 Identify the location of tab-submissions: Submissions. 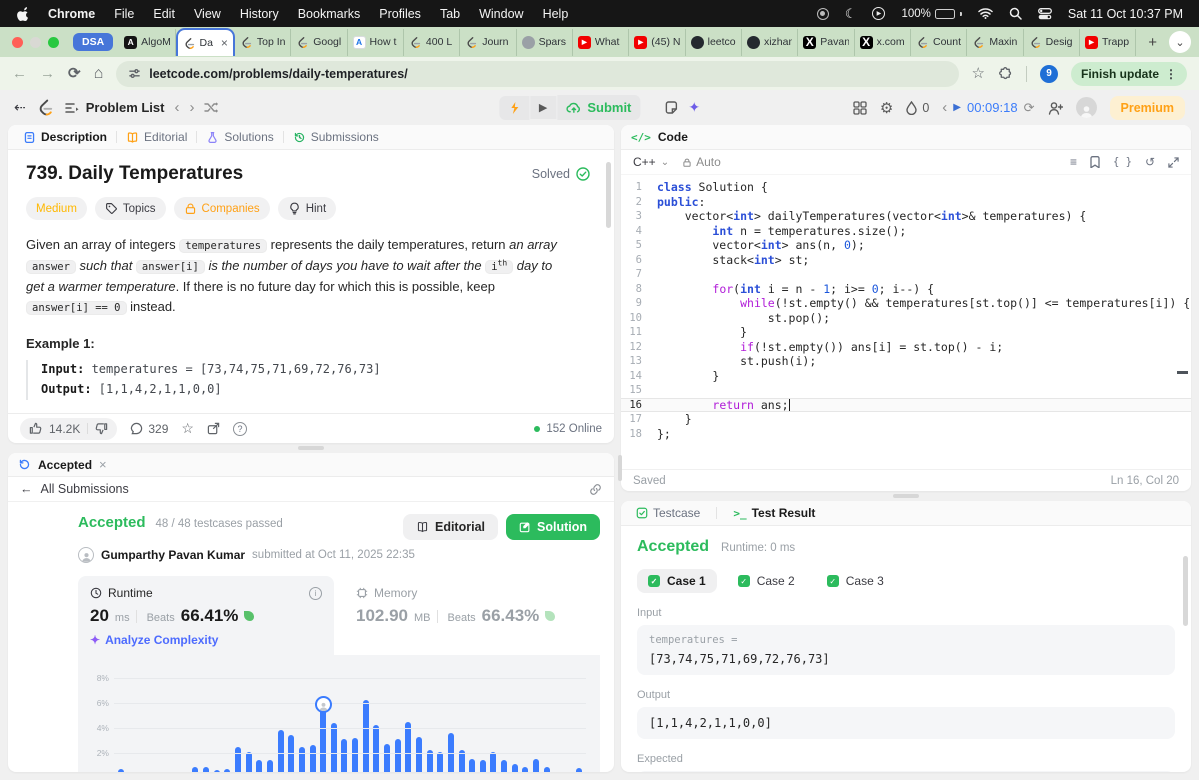
(336, 137).